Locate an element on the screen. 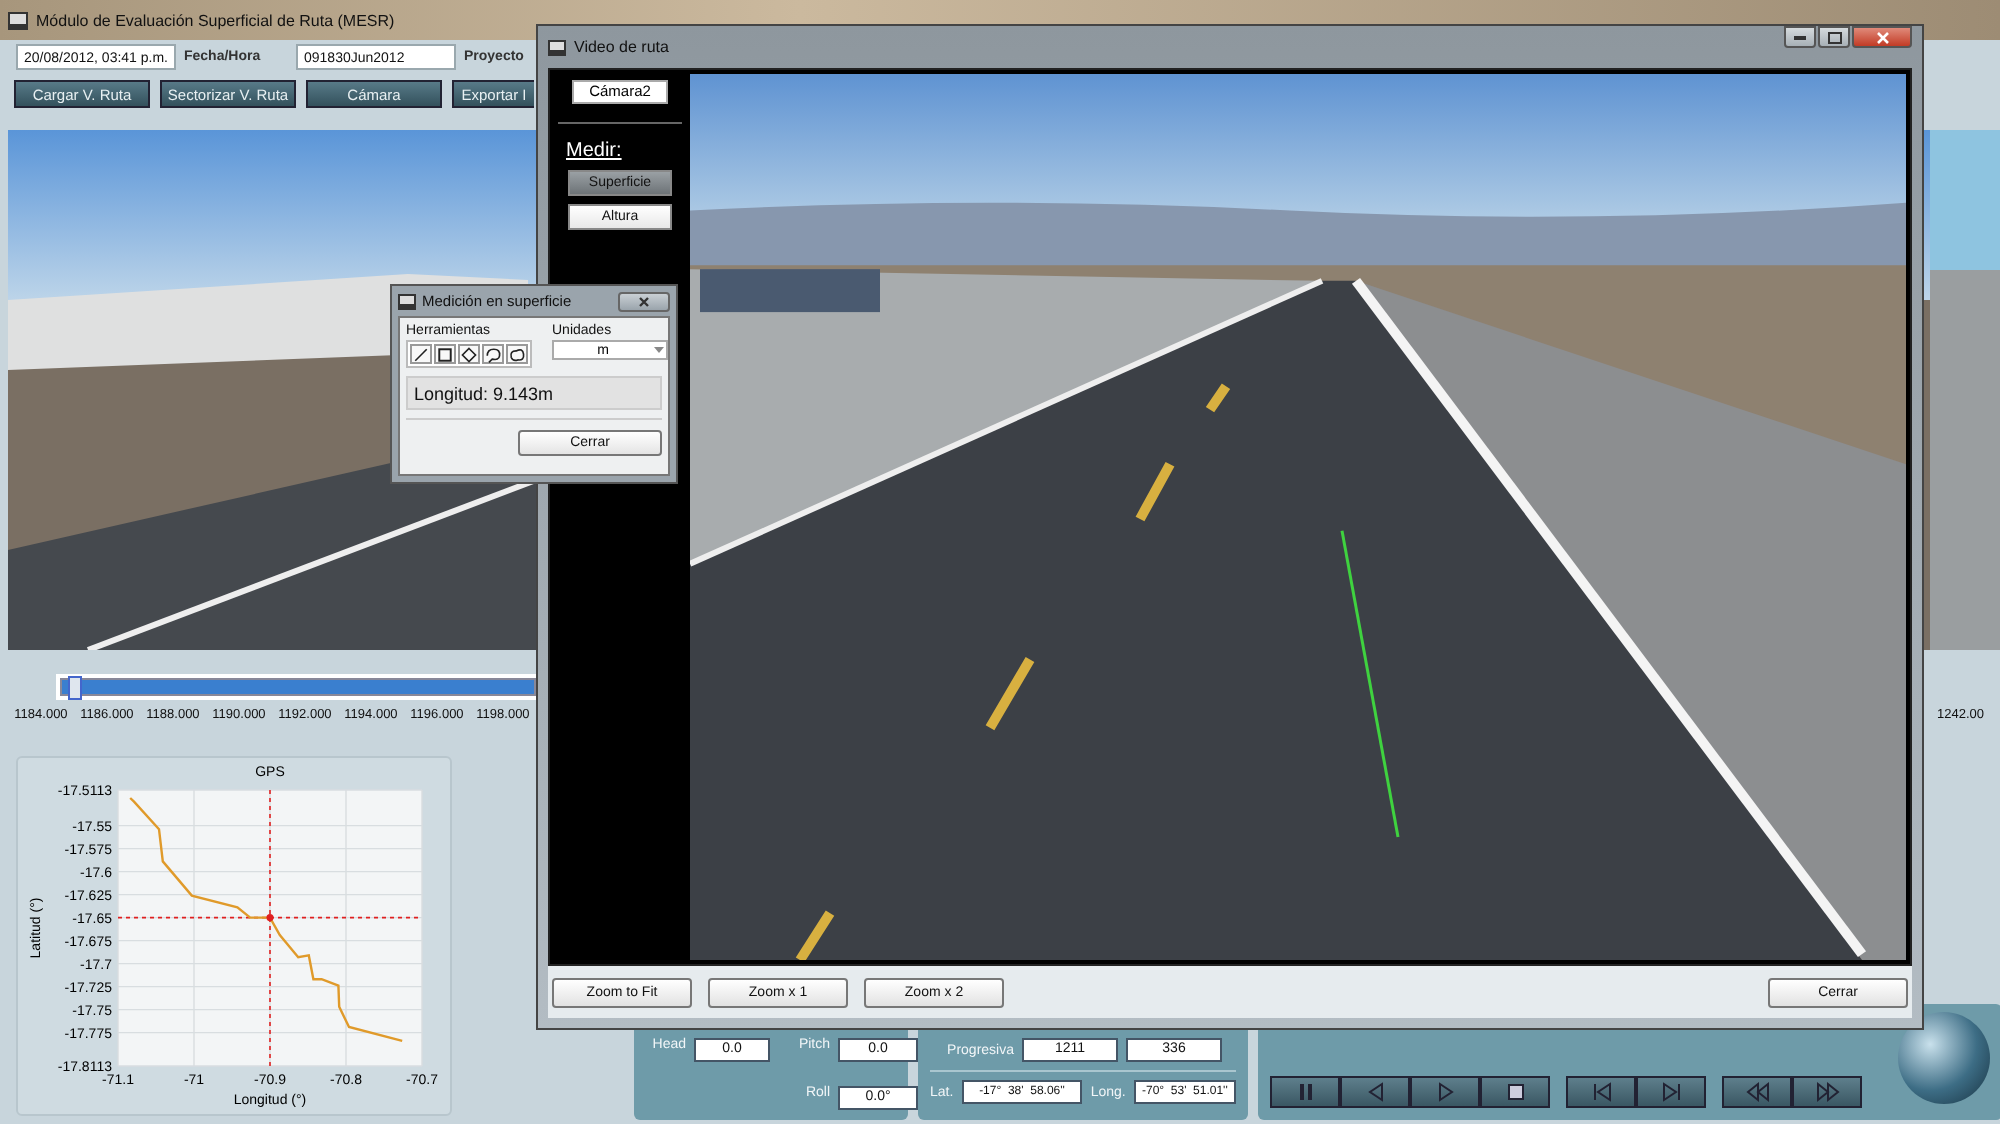 This screenshot has width=2000, height=1124. skip-forward-button is located at coordinates (1671, 1092).